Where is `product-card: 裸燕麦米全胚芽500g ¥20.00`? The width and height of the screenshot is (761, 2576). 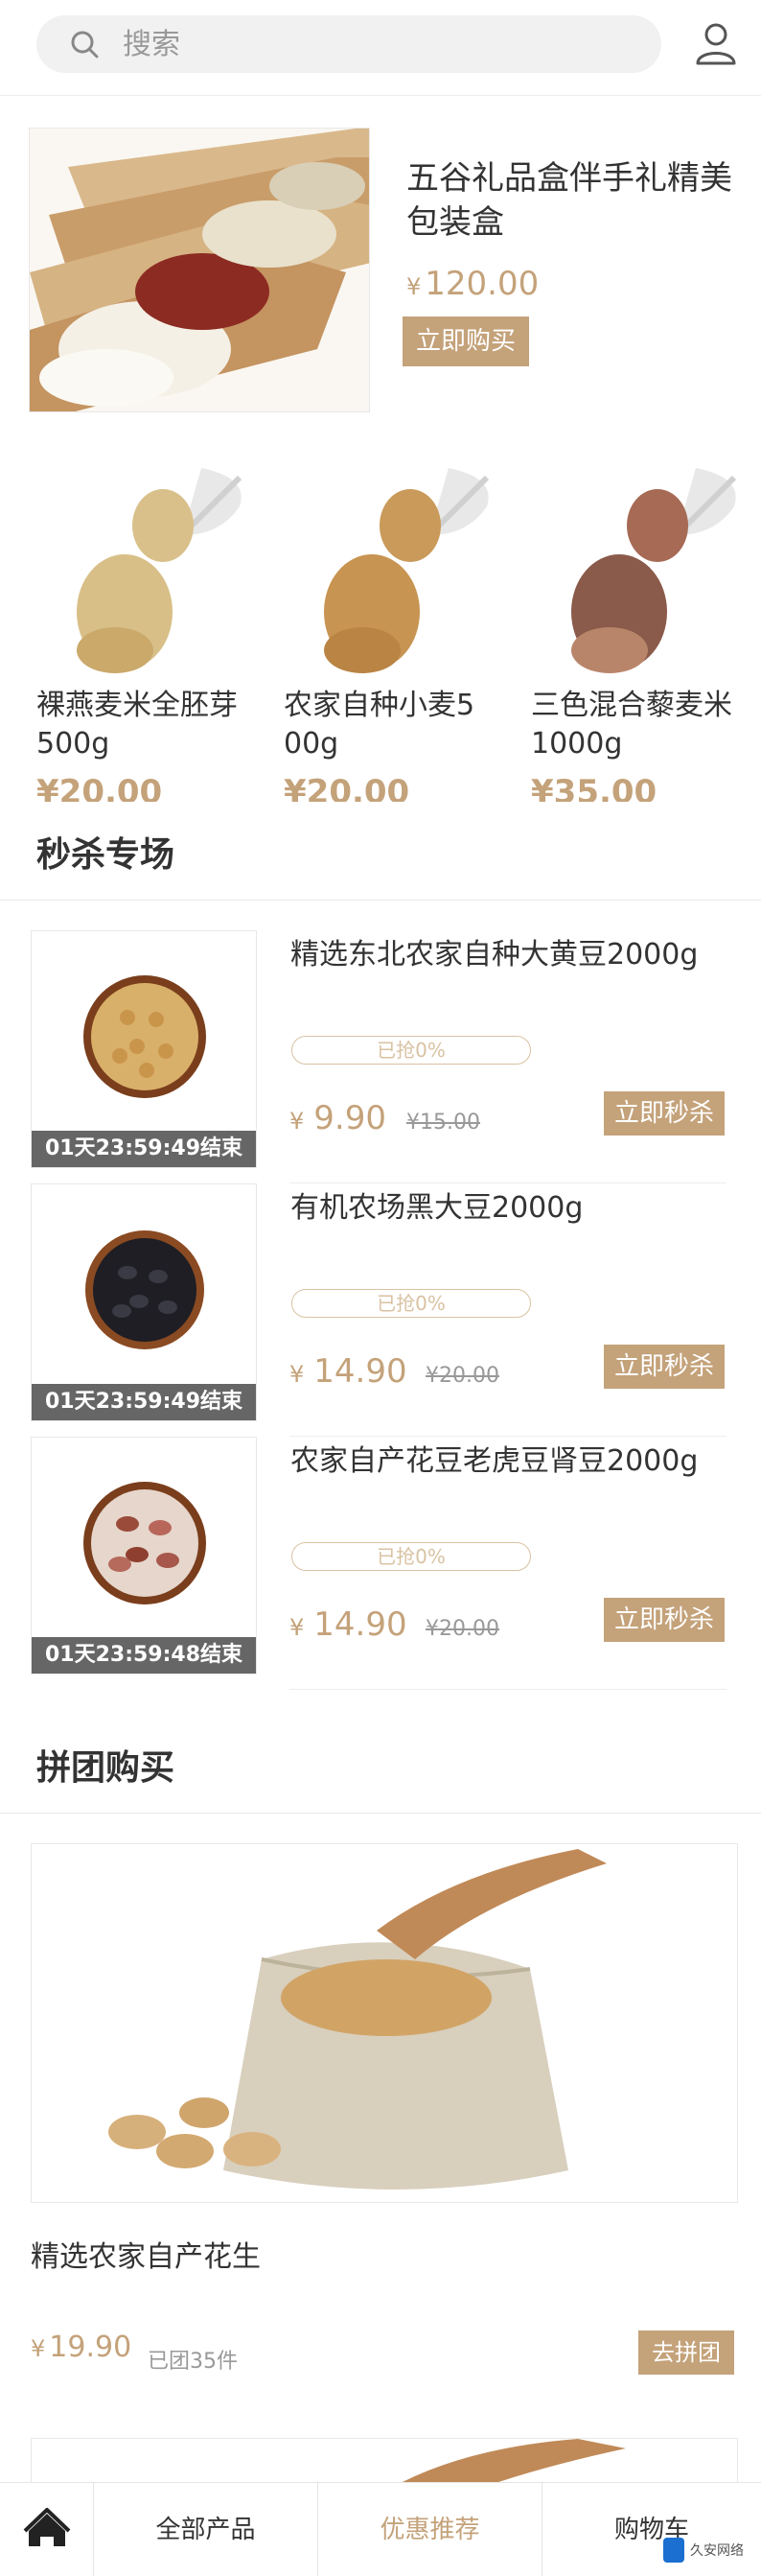
product-card: 裸燕麦米全胚芽500g ¥20.00 is located at coordinates (139, 635).